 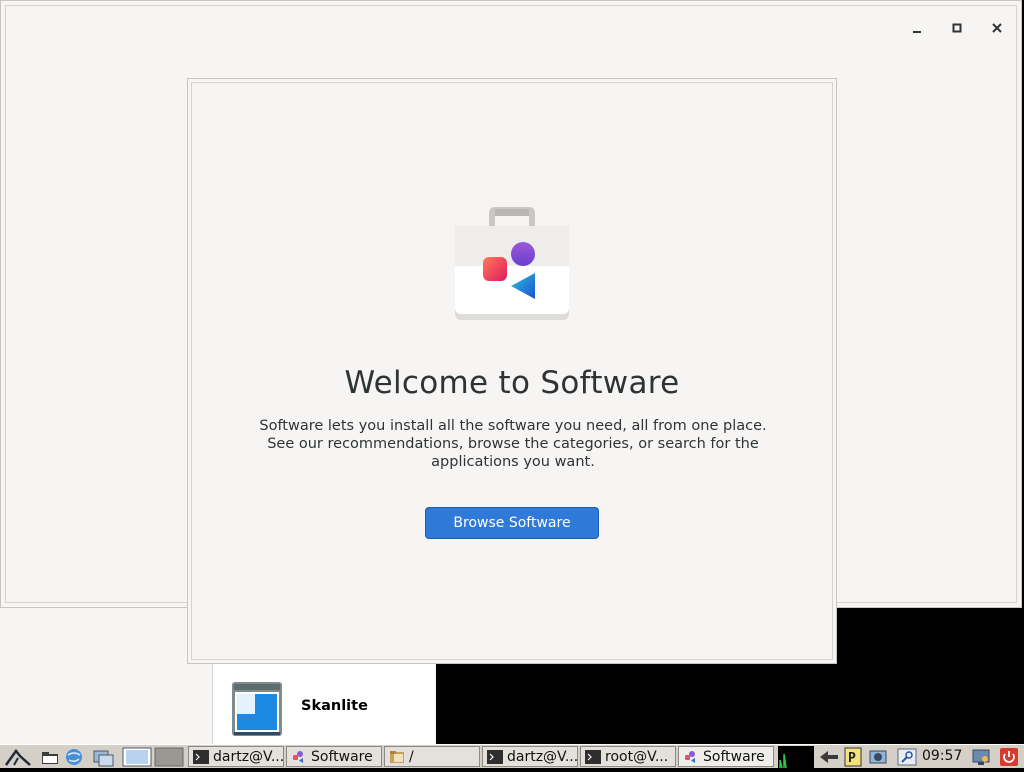 What do you see at coordinates (334, 706) in the screenshot?
I see `app-name: Skanlite` at bounding box center [334, 706].